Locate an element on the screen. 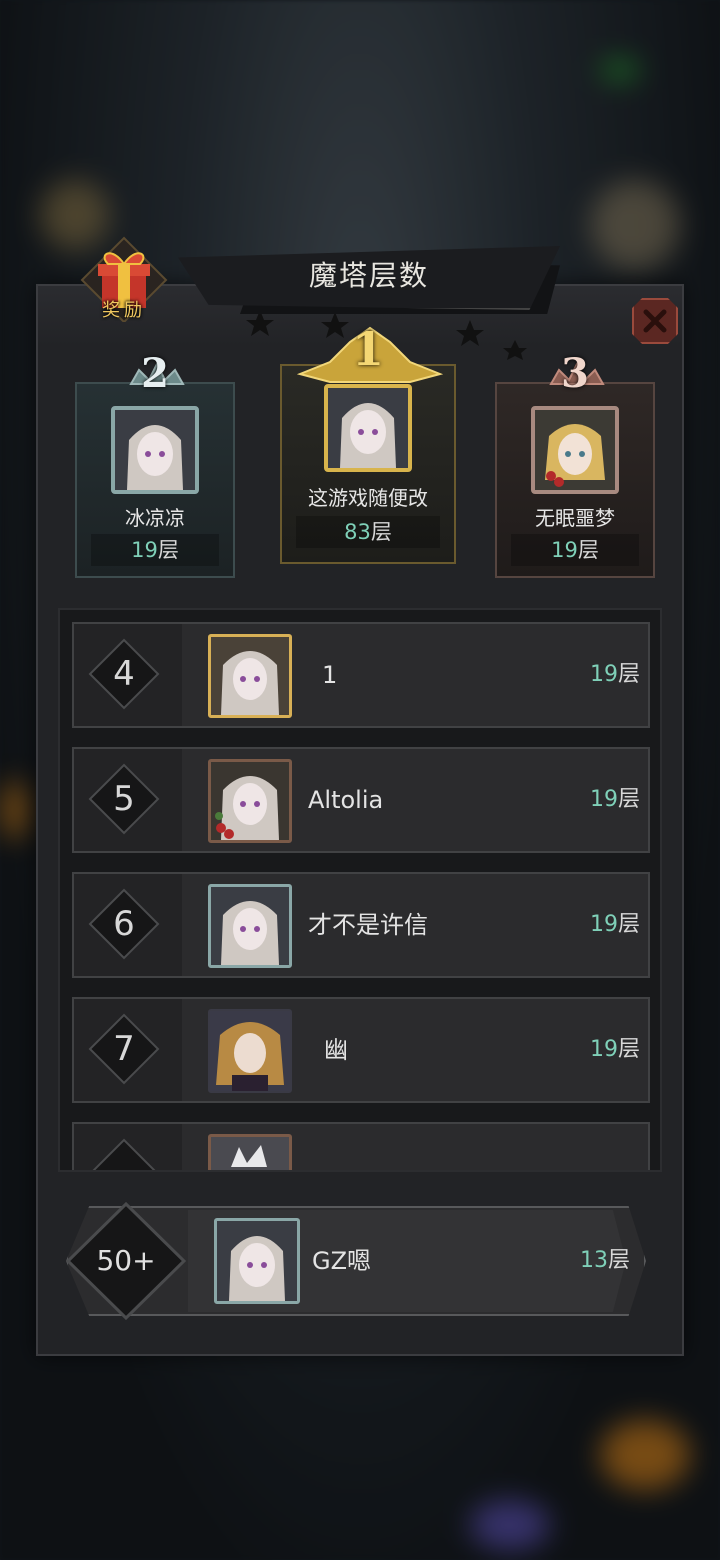 The width and height of the screenshot is (720, 1560). close-icon is located at coordinates (655, 321).